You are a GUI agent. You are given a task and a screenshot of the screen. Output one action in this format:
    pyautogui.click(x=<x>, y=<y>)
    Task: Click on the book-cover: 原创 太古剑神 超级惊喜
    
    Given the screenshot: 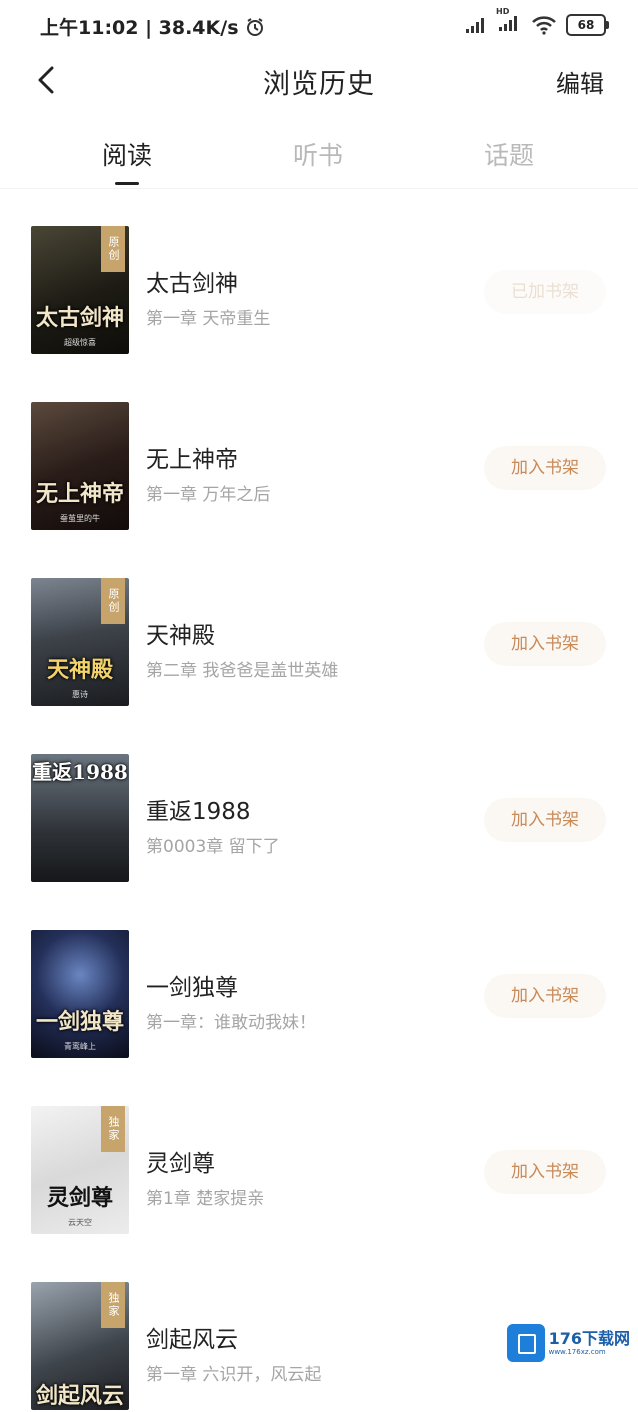 What is the action you would take?
    pyautogui.click(x=80, y=290)
    